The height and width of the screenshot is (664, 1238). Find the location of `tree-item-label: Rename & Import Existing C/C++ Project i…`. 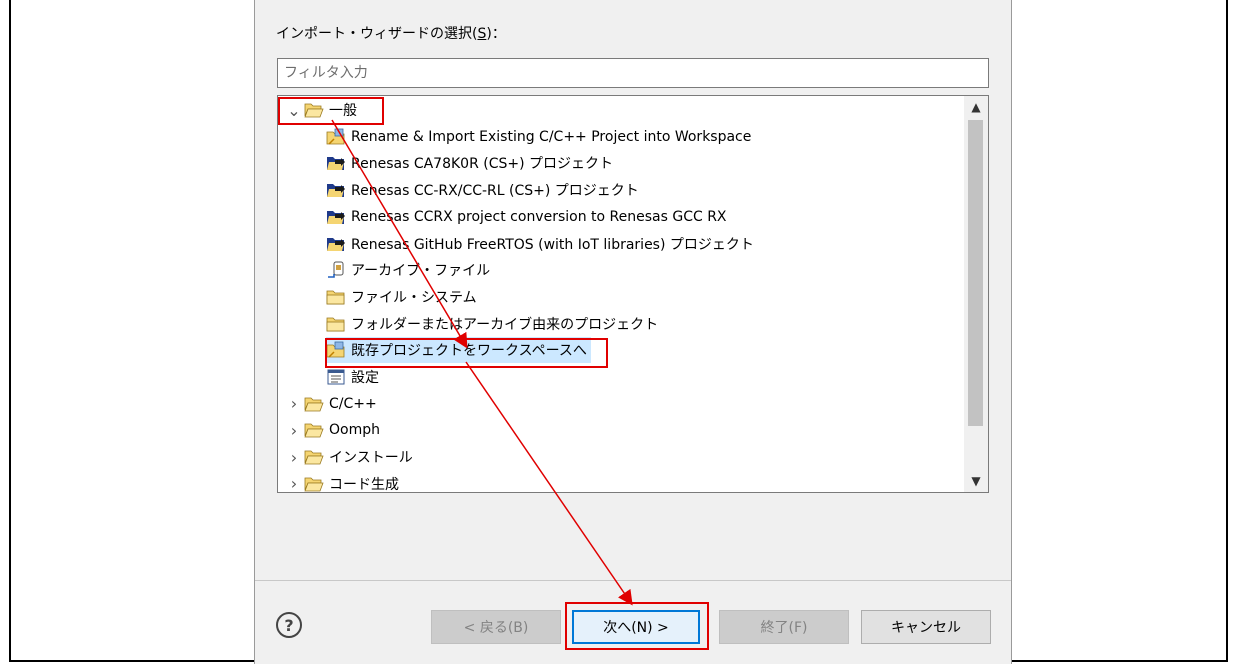

tree-item-label: Rename & Import Existing C/C++ Project i… is located at coordinates (551, 136).